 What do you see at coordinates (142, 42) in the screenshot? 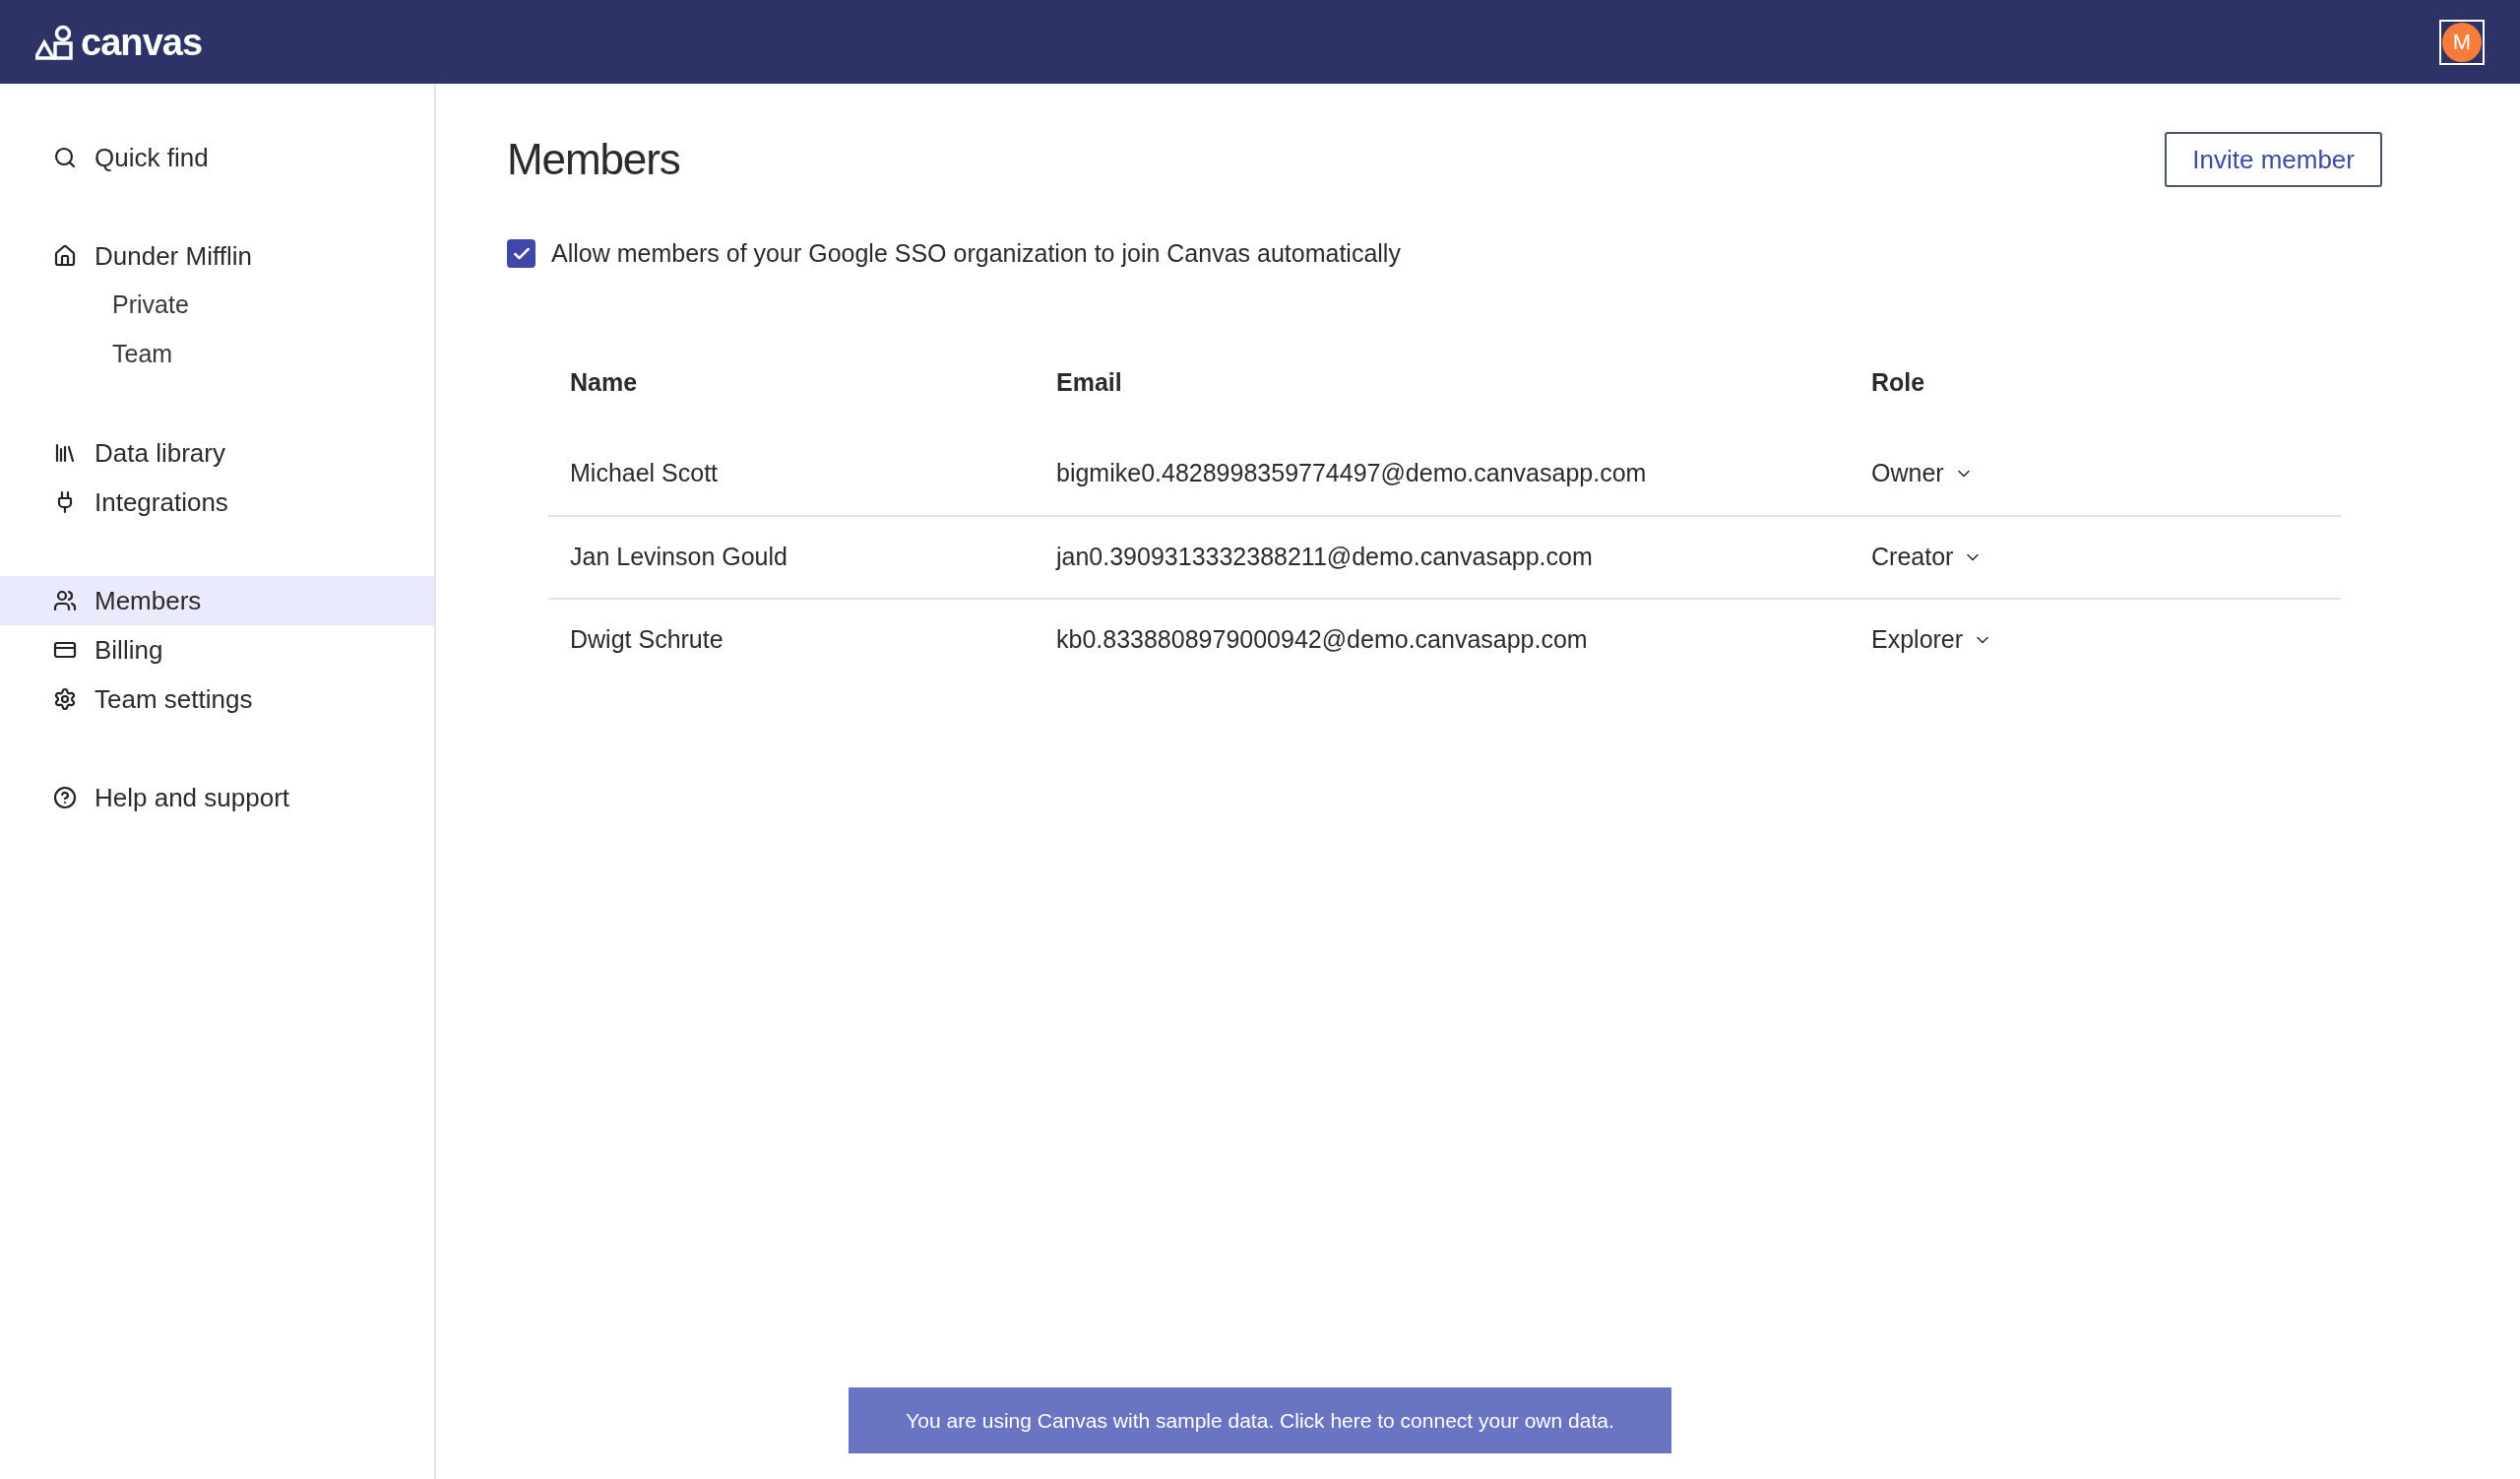
I see `logo-text: canvas` at bounding box center [142, 42].